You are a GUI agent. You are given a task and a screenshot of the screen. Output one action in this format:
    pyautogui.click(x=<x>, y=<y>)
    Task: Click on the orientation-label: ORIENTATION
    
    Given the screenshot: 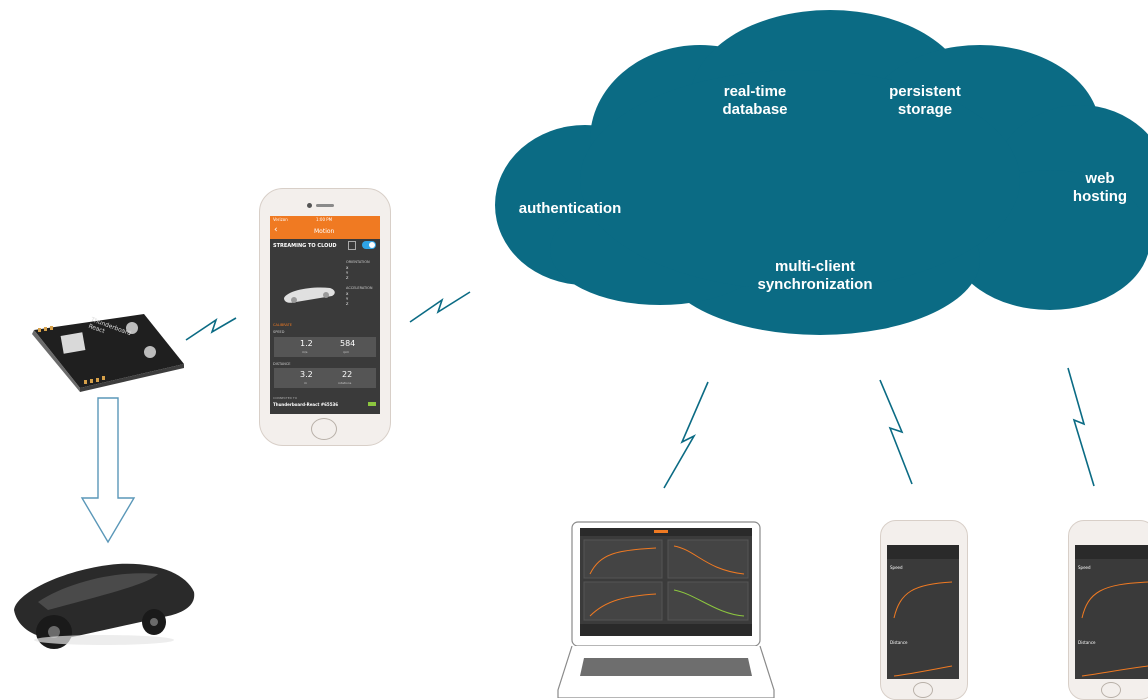 What is the action you would take?
    pyautogui.click(x=358, y=262)
    